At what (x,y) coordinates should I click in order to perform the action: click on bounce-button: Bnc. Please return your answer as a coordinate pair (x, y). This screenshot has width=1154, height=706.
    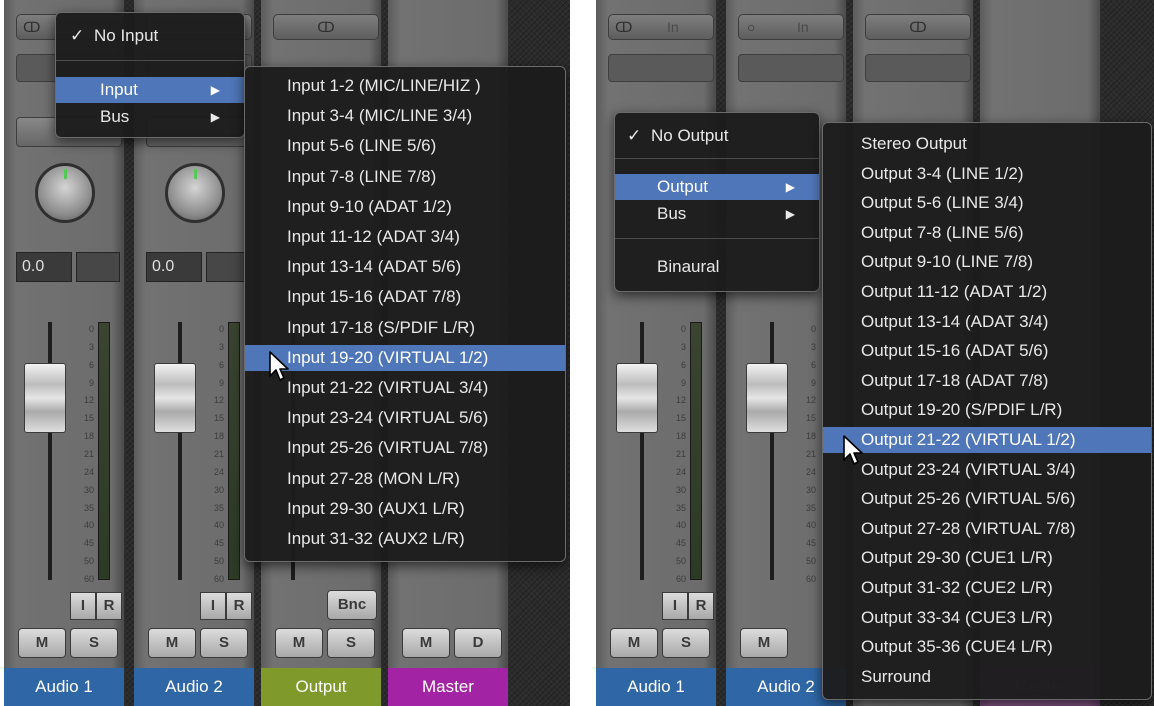
    Looking at the image, I should click on (352, 605).